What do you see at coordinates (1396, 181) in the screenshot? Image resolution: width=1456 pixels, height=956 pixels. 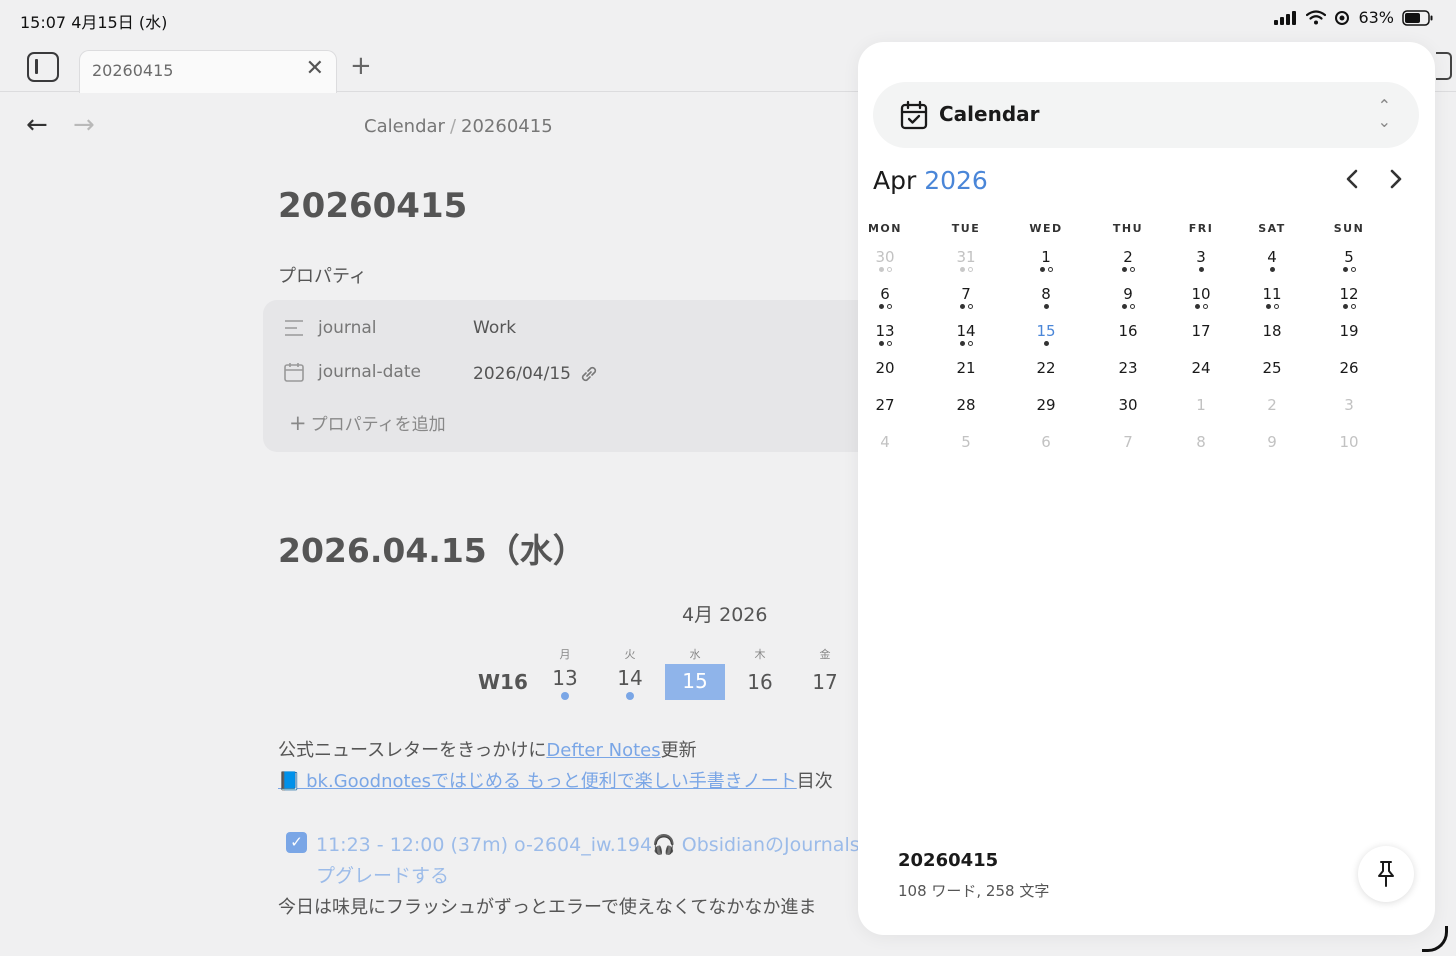 I see `chevron-right-icon` at bounding box center [1396, 181].